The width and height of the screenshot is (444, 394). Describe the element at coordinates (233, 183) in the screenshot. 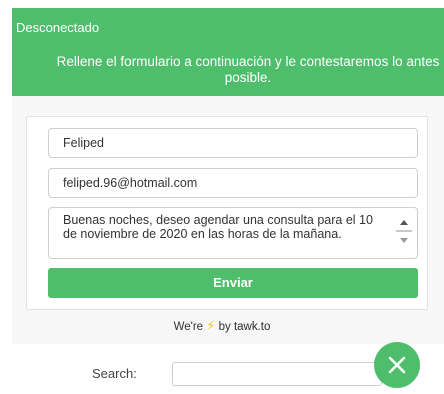

I see `email-field: feliped.96@hotmail.com` at that location.